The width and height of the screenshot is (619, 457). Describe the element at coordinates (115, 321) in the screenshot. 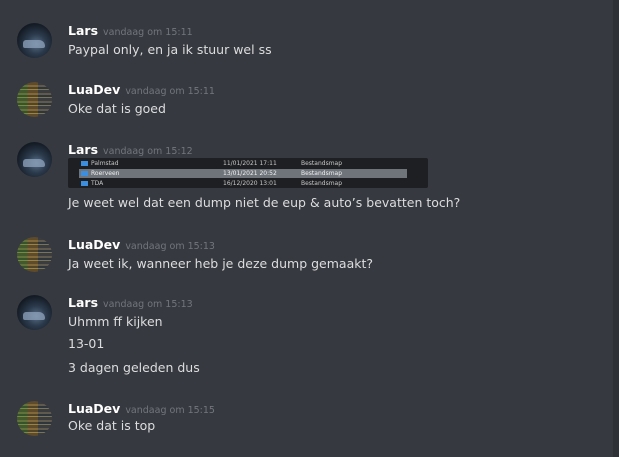

I see `message-text: Uhmm ff kijken` at that location.